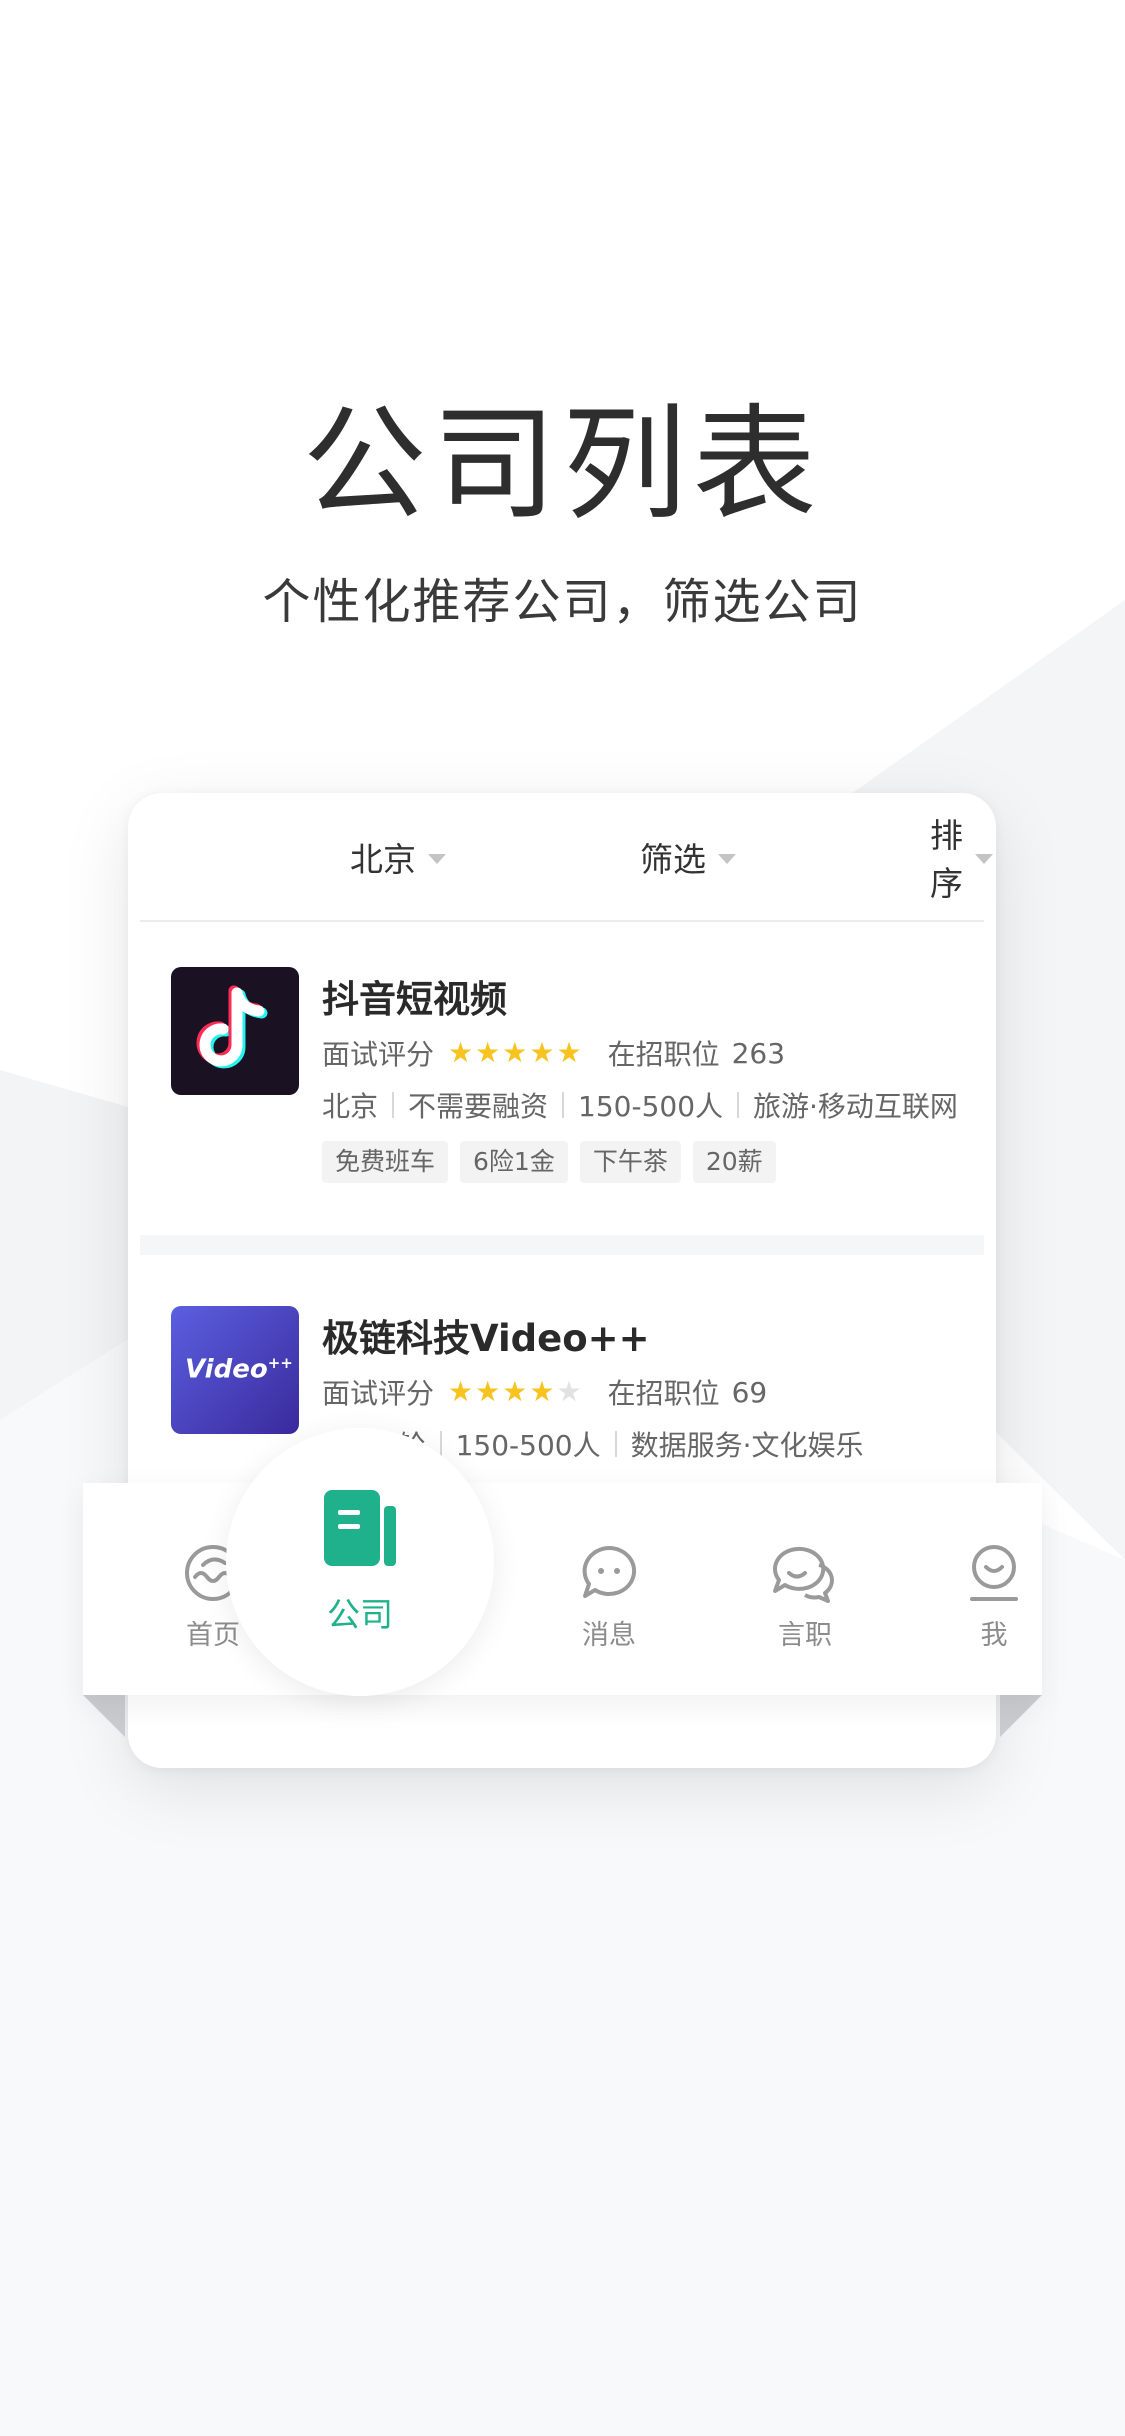 The image size is (1125, 2436). What do you see at coordinates (360, 1614) in the screenshot?
I see `tab-company-label: 公司` at bounding box center [360, 1614].